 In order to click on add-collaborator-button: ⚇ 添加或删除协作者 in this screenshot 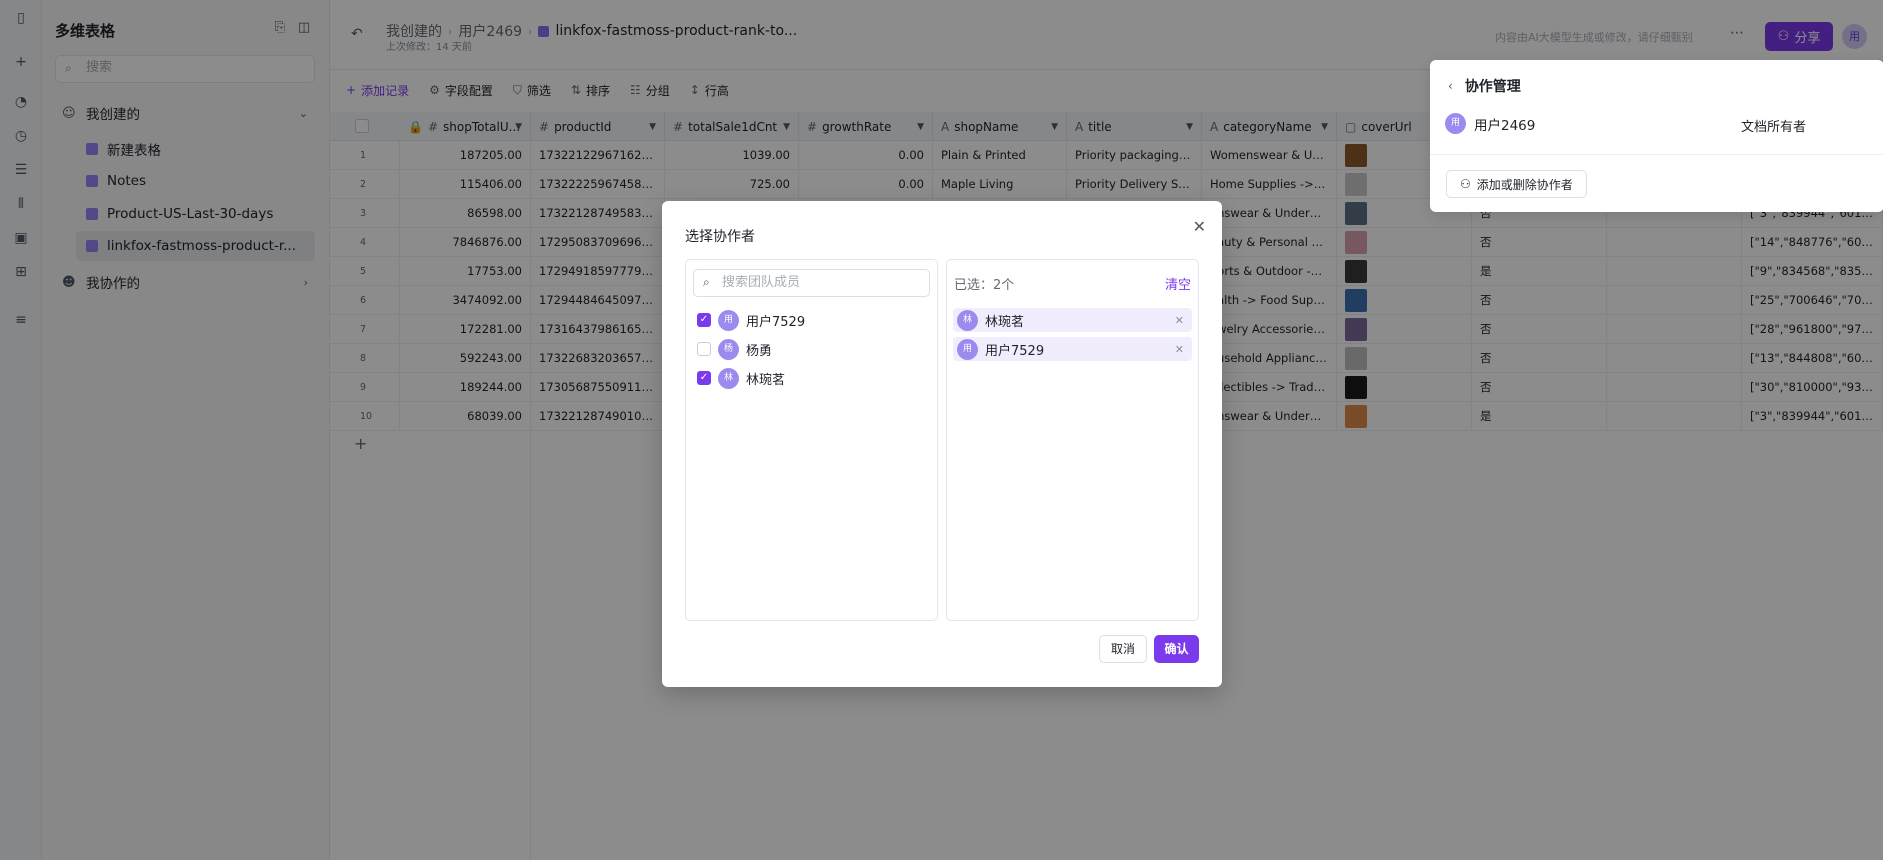, I will do `click(1516, 184)`.